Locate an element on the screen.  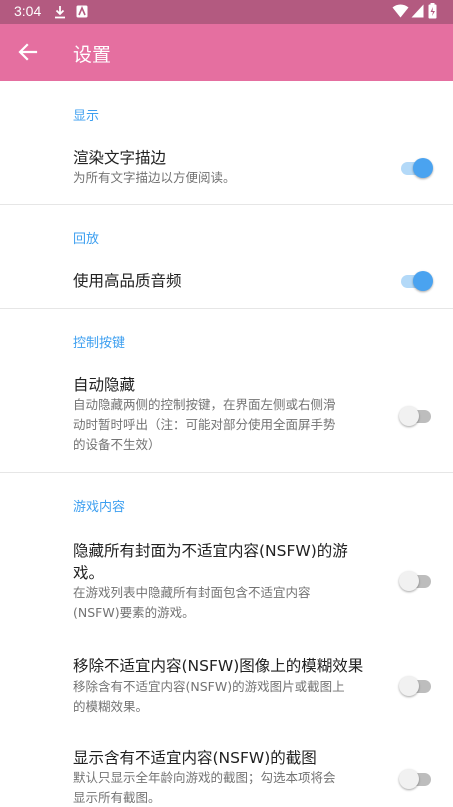
section-header-playback: 回放 is located at coordinates (86, 239).